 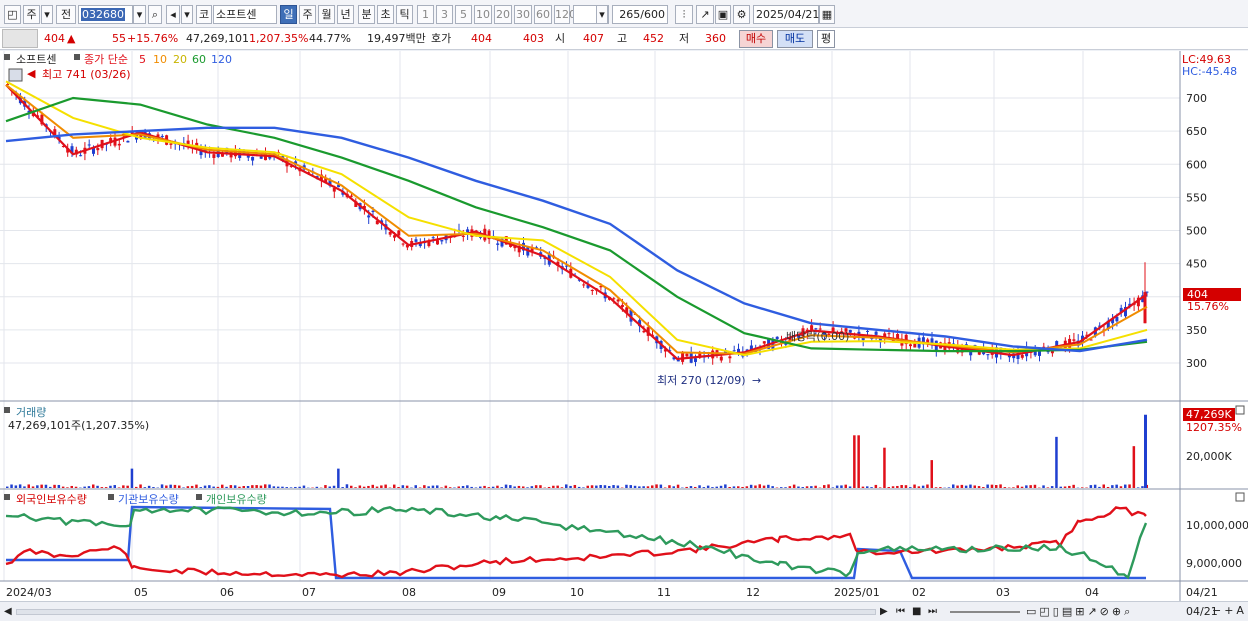 I want to click on zoom-controls: −+A, so click(x=1229, y=610).